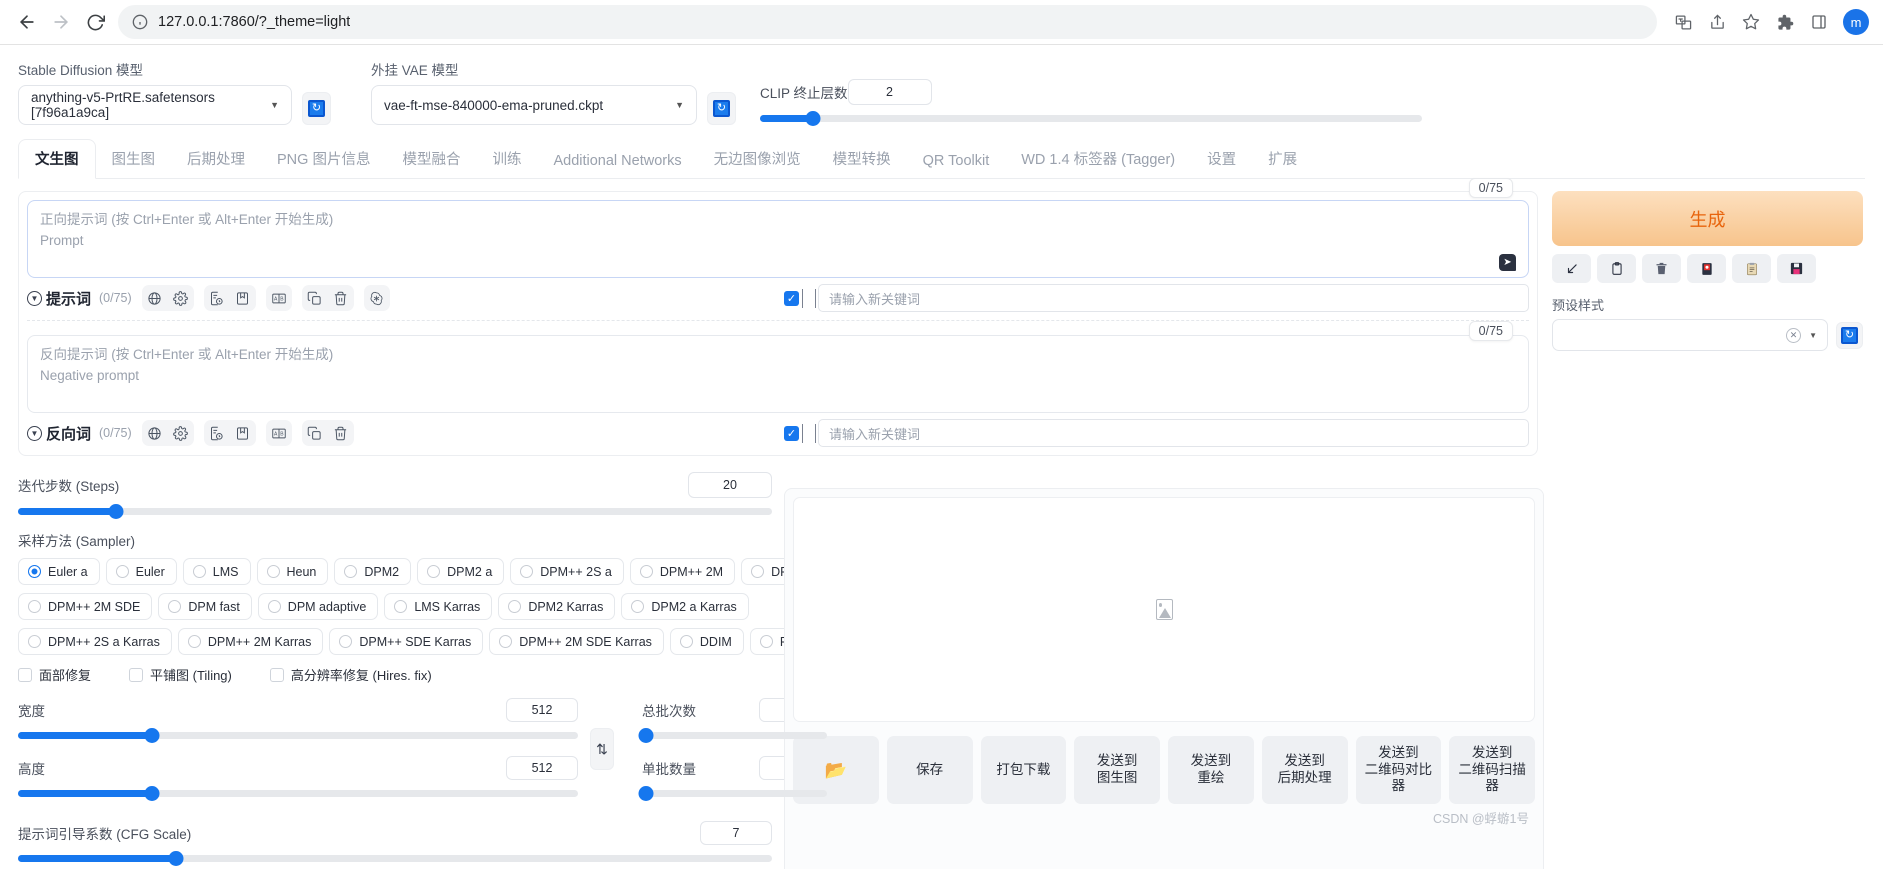 This screenshot has height=869, width=1883. I want to click on forward-arrow-icon, so click(61, 22).